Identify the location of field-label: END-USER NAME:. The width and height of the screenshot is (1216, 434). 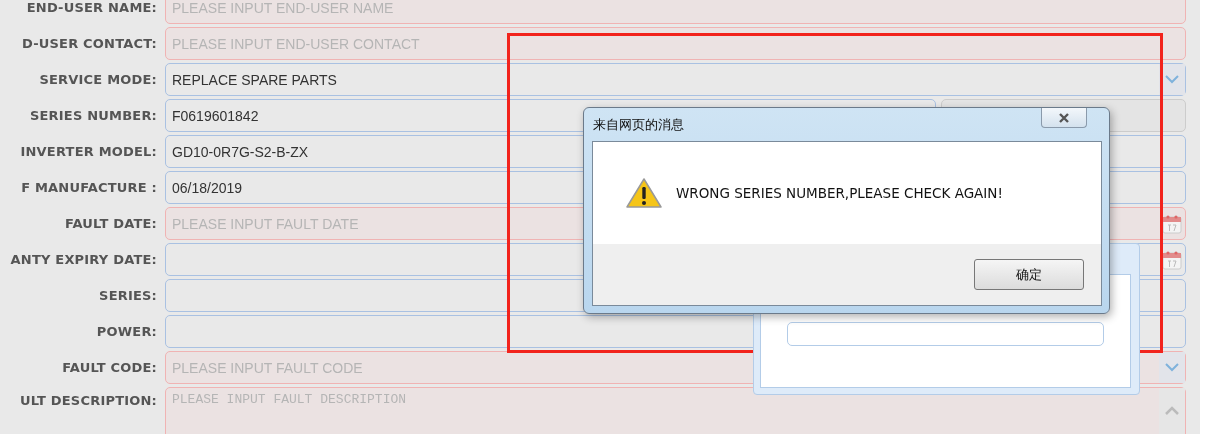
(91, 7).